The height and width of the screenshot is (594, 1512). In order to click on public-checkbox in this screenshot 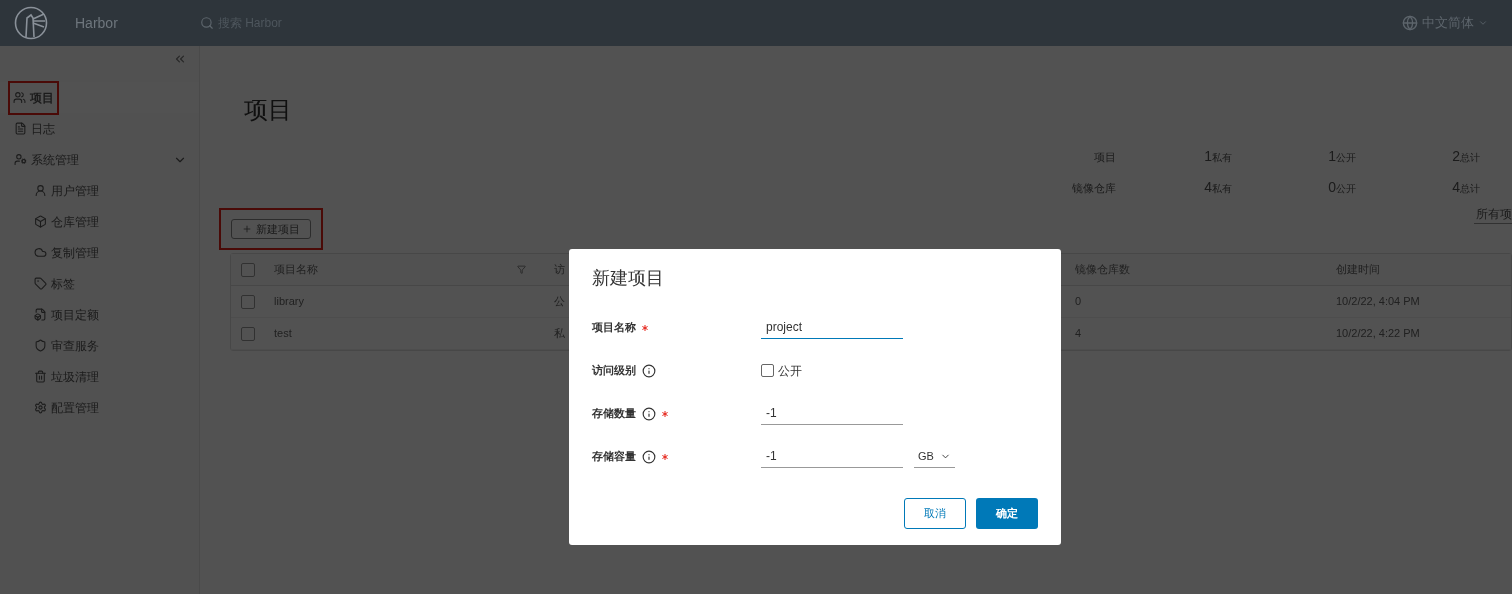, I will do `click(767, 370)`.